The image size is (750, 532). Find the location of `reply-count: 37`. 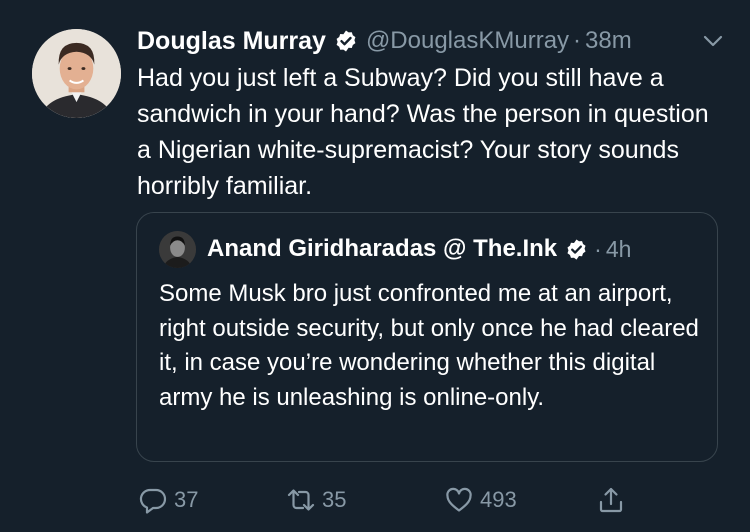

reply-count: 37 is located at coordinates (186, 499).